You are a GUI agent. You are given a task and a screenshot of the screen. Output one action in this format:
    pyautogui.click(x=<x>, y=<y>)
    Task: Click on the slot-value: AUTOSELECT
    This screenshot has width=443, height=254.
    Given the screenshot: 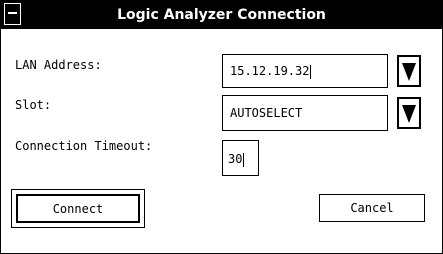 What is the action you would take?
    pyautogui.click(x=266, y=113)
    